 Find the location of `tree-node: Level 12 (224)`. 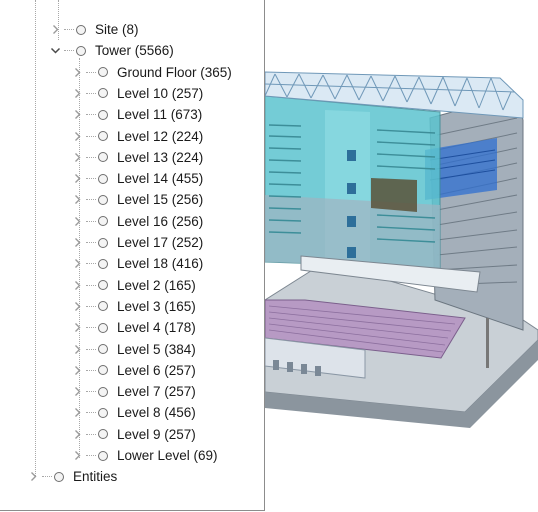

tree-node: Level 12 (224) is located at coordinates (137, 136).